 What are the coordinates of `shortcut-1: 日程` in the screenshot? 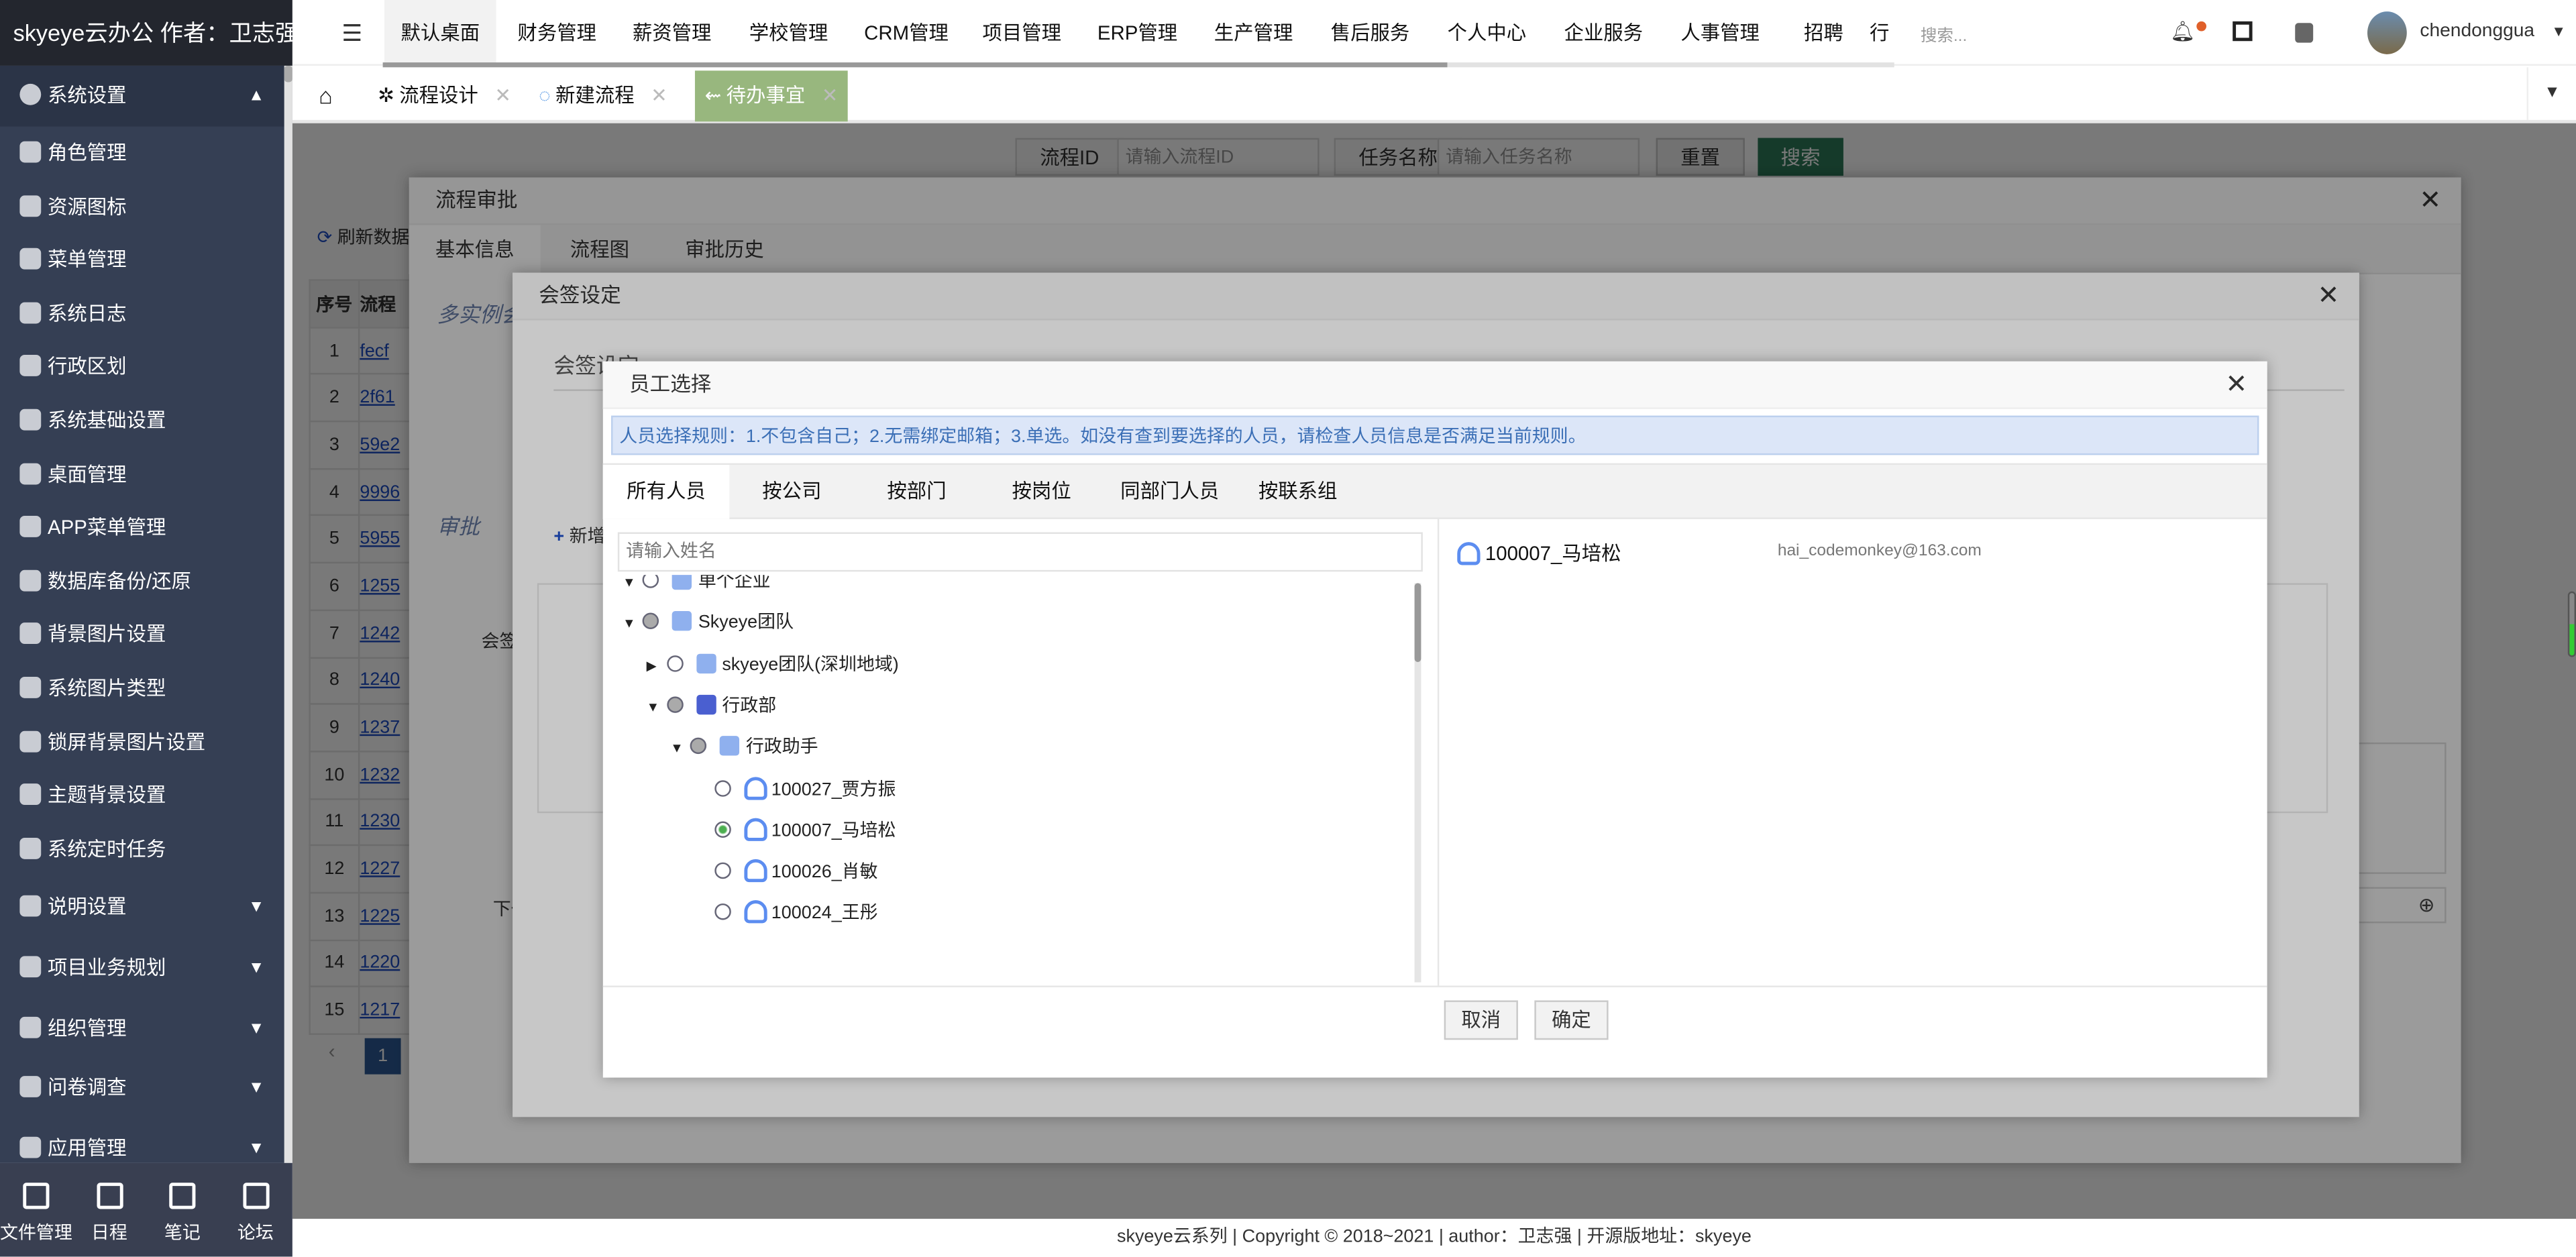 It's located at (109, 1204).